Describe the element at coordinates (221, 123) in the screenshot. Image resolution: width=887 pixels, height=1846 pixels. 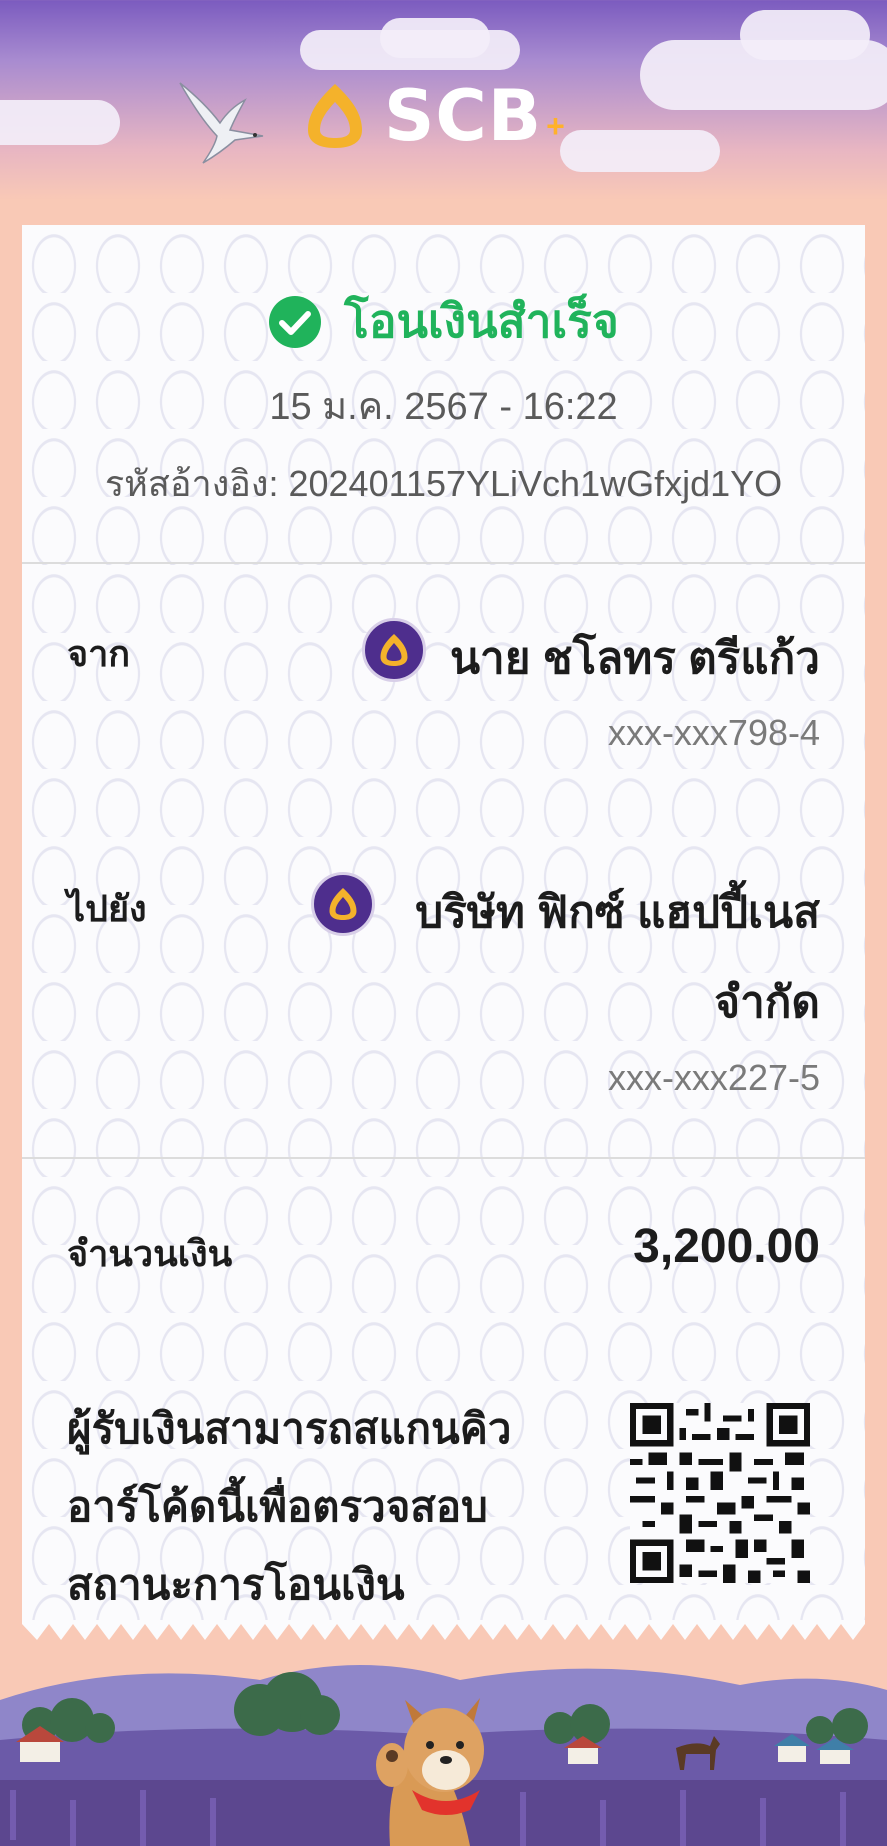
I see `bird-icon` at that location.